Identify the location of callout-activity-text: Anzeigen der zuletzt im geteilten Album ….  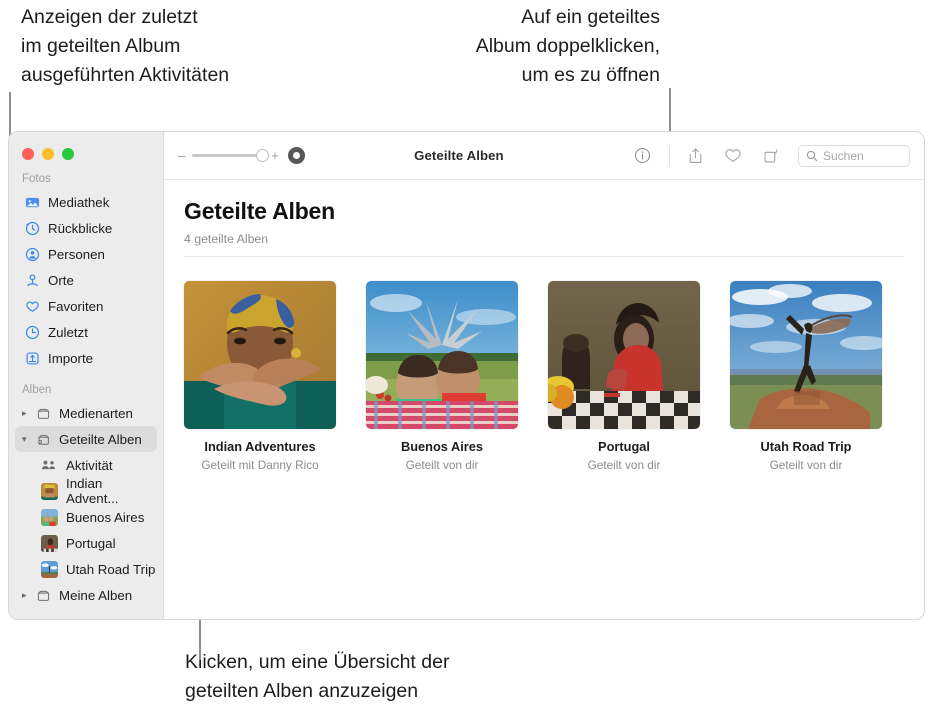
(125, 46).